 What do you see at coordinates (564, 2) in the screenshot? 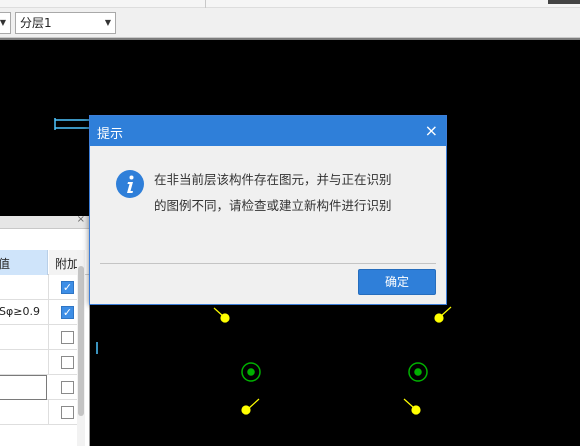
I see `toolbar-edge` at bounding box center [564, 2].